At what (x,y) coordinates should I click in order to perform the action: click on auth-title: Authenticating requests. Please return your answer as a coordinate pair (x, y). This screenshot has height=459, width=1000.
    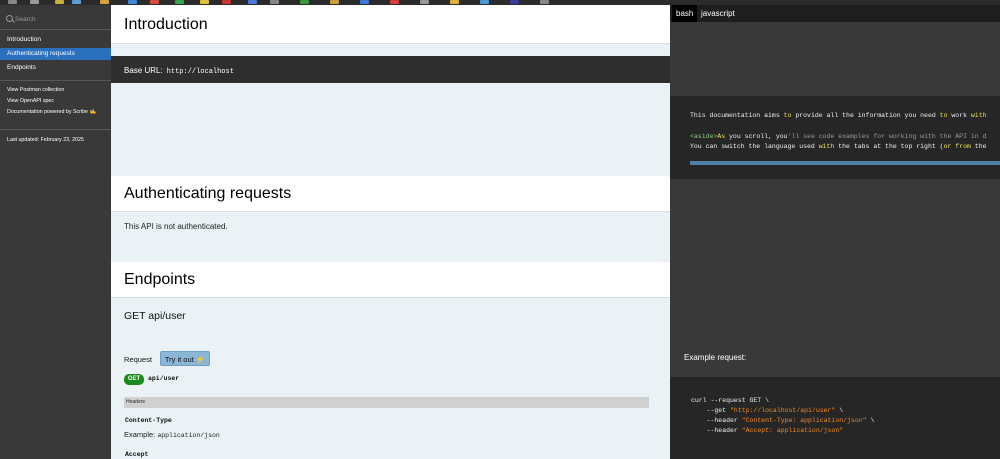
    Looking at the image, I should click on (208, 193).